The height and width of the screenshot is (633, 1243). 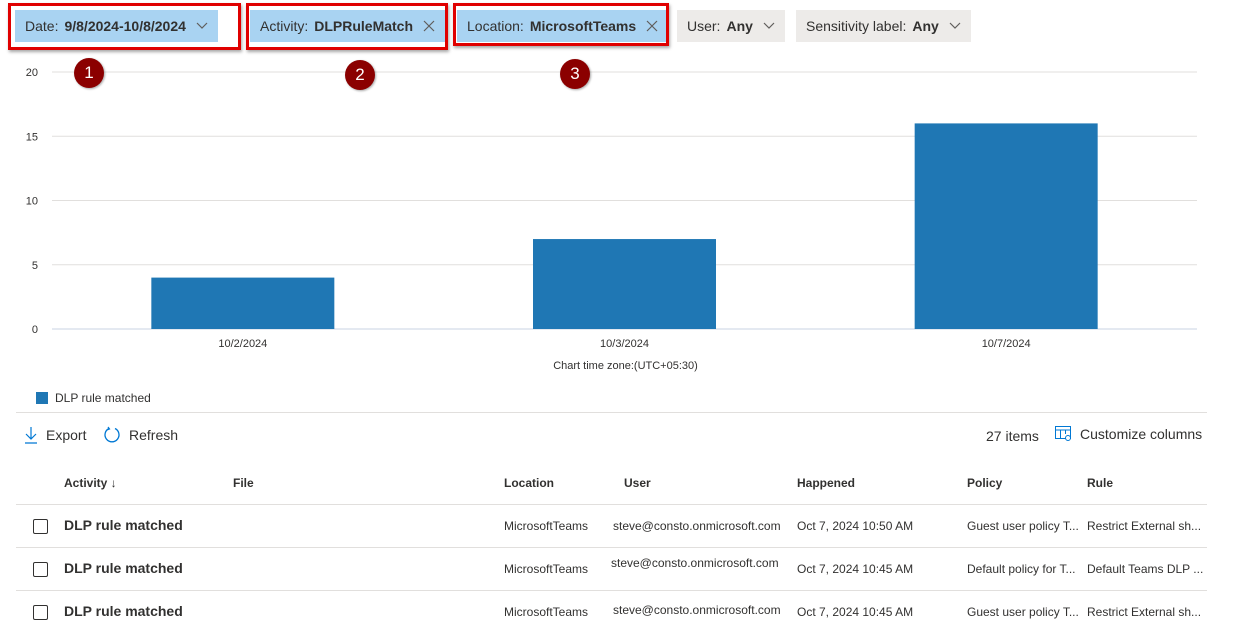 I want to click on date-filter: Date: 9/8/2024-10/8/2024, so click(x=116, y=26).